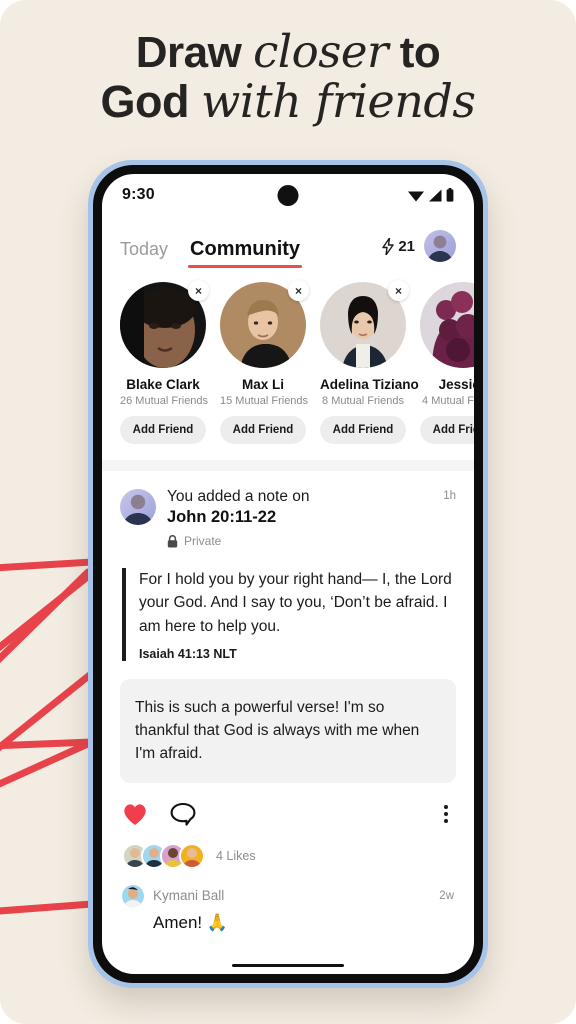 This screenshot has height=1024, width=576. Describe the element at coordinates (419, 249) in the screenshot. I see `header-right: 21` at that location.